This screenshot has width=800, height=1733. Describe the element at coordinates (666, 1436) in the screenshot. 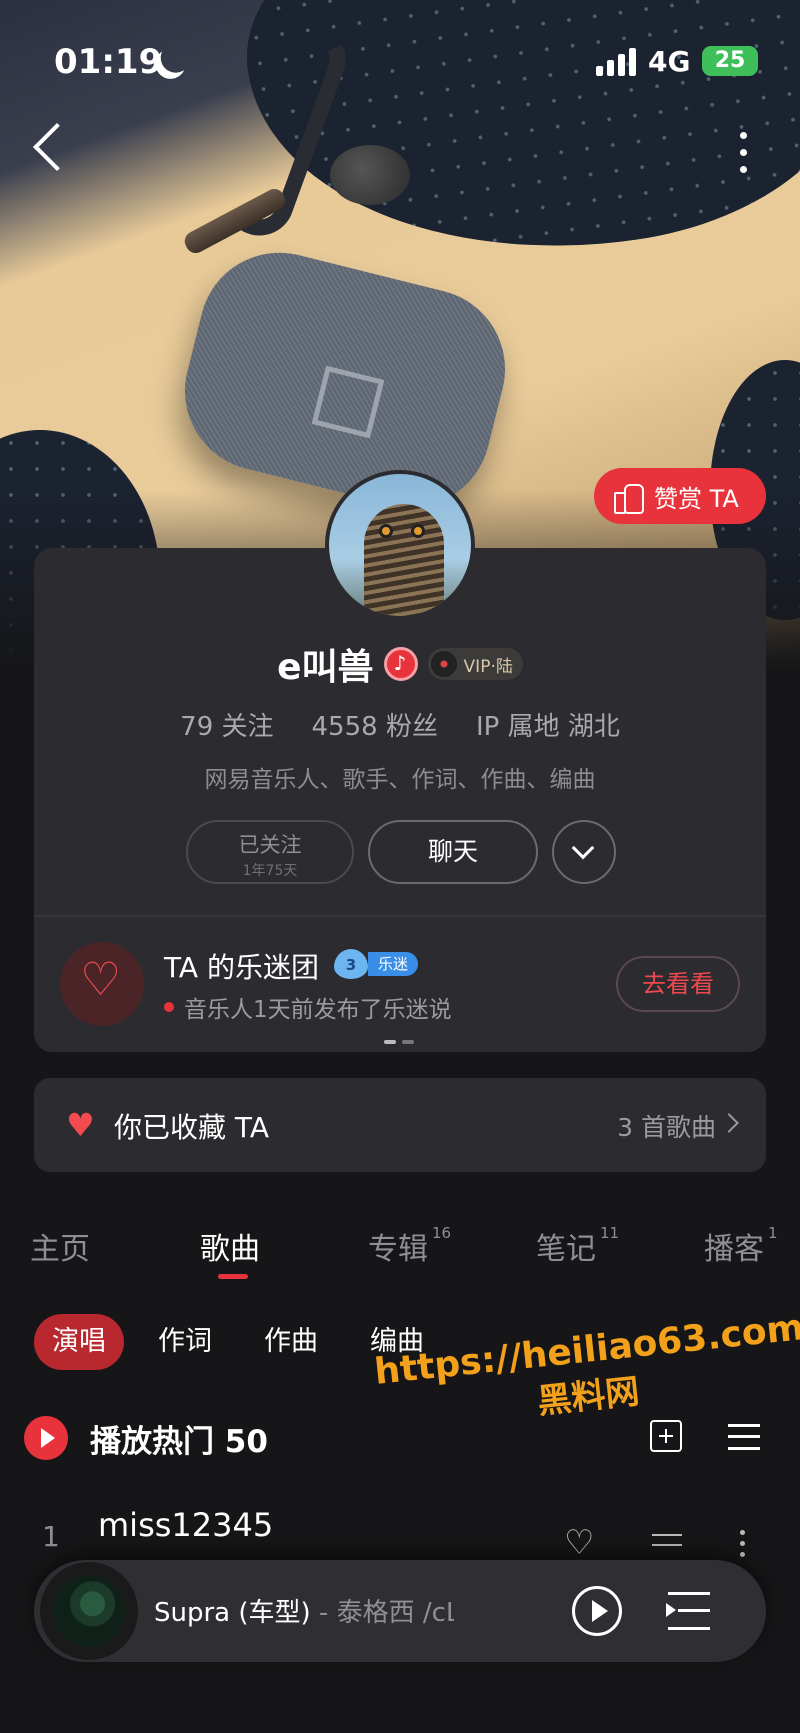

I see `add-to-playlist-icon` at that location.